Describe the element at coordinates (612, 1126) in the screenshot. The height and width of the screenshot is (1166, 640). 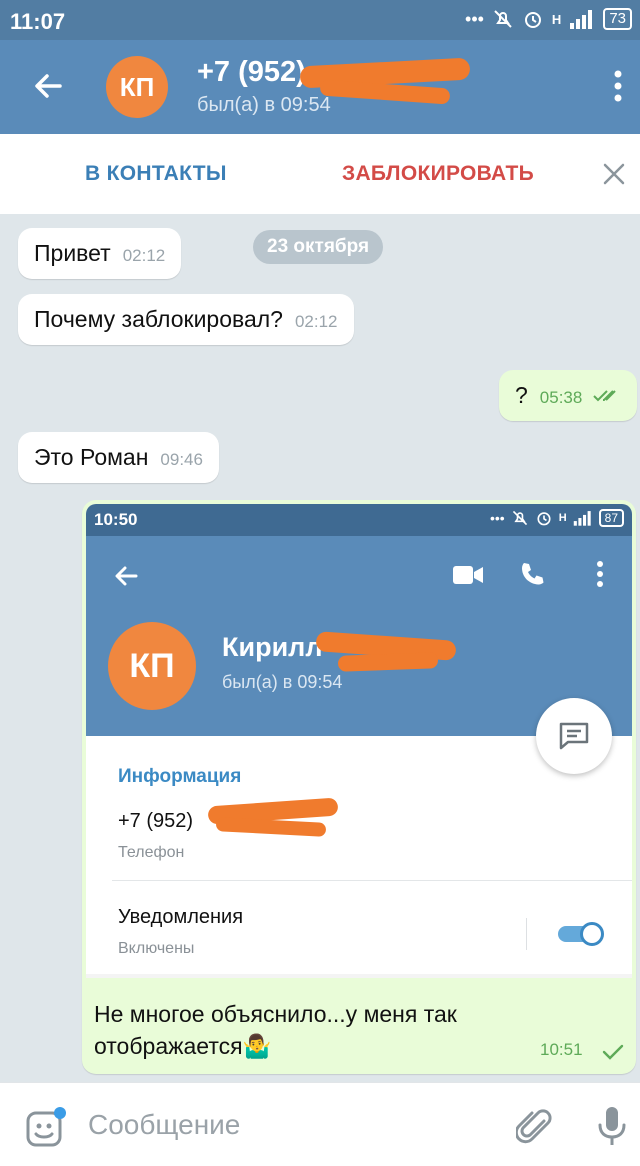
I see `microphone-icon` at that location.